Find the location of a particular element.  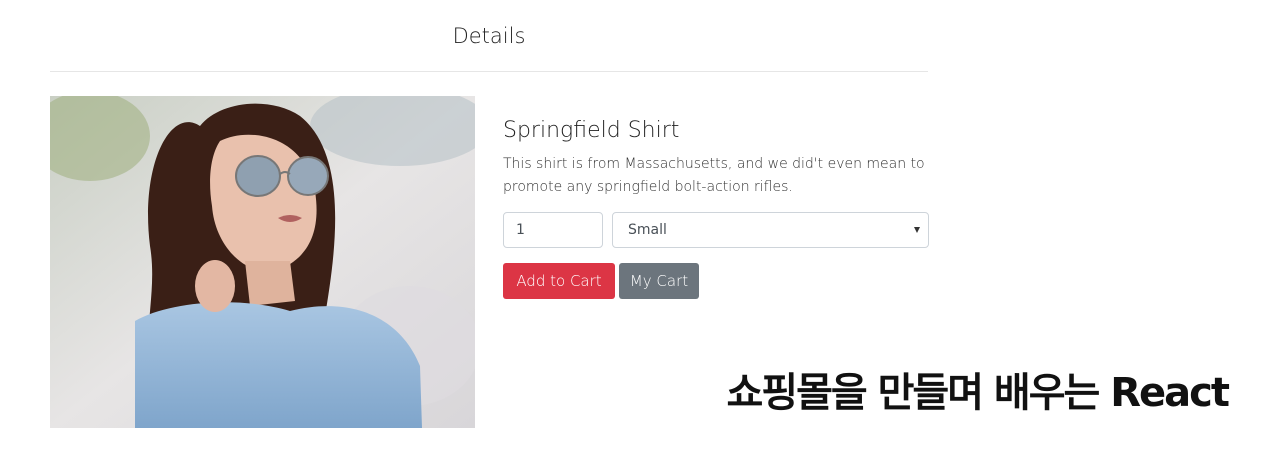

quantity-input is located at coordinates (553, 230).